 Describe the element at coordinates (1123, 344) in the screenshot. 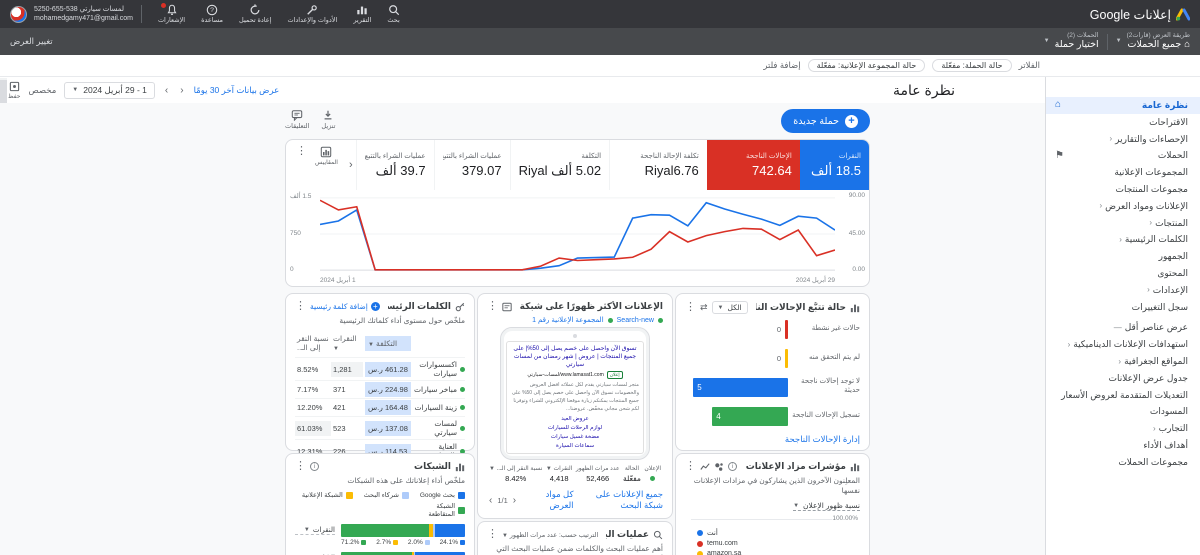

I see `sidebar-item-dynamic-ad-targets: استهدافات الإعلانات الديناميكية ‹` at that location.